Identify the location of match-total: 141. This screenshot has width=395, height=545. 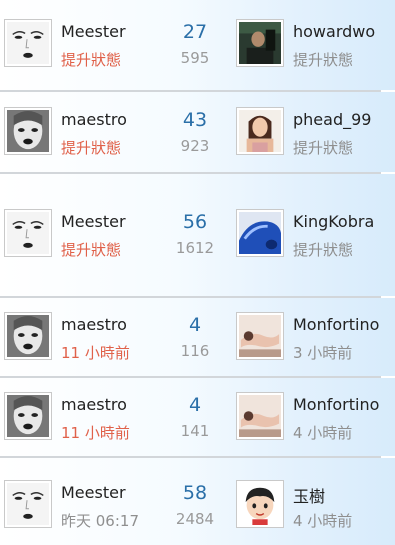
(195, 431).